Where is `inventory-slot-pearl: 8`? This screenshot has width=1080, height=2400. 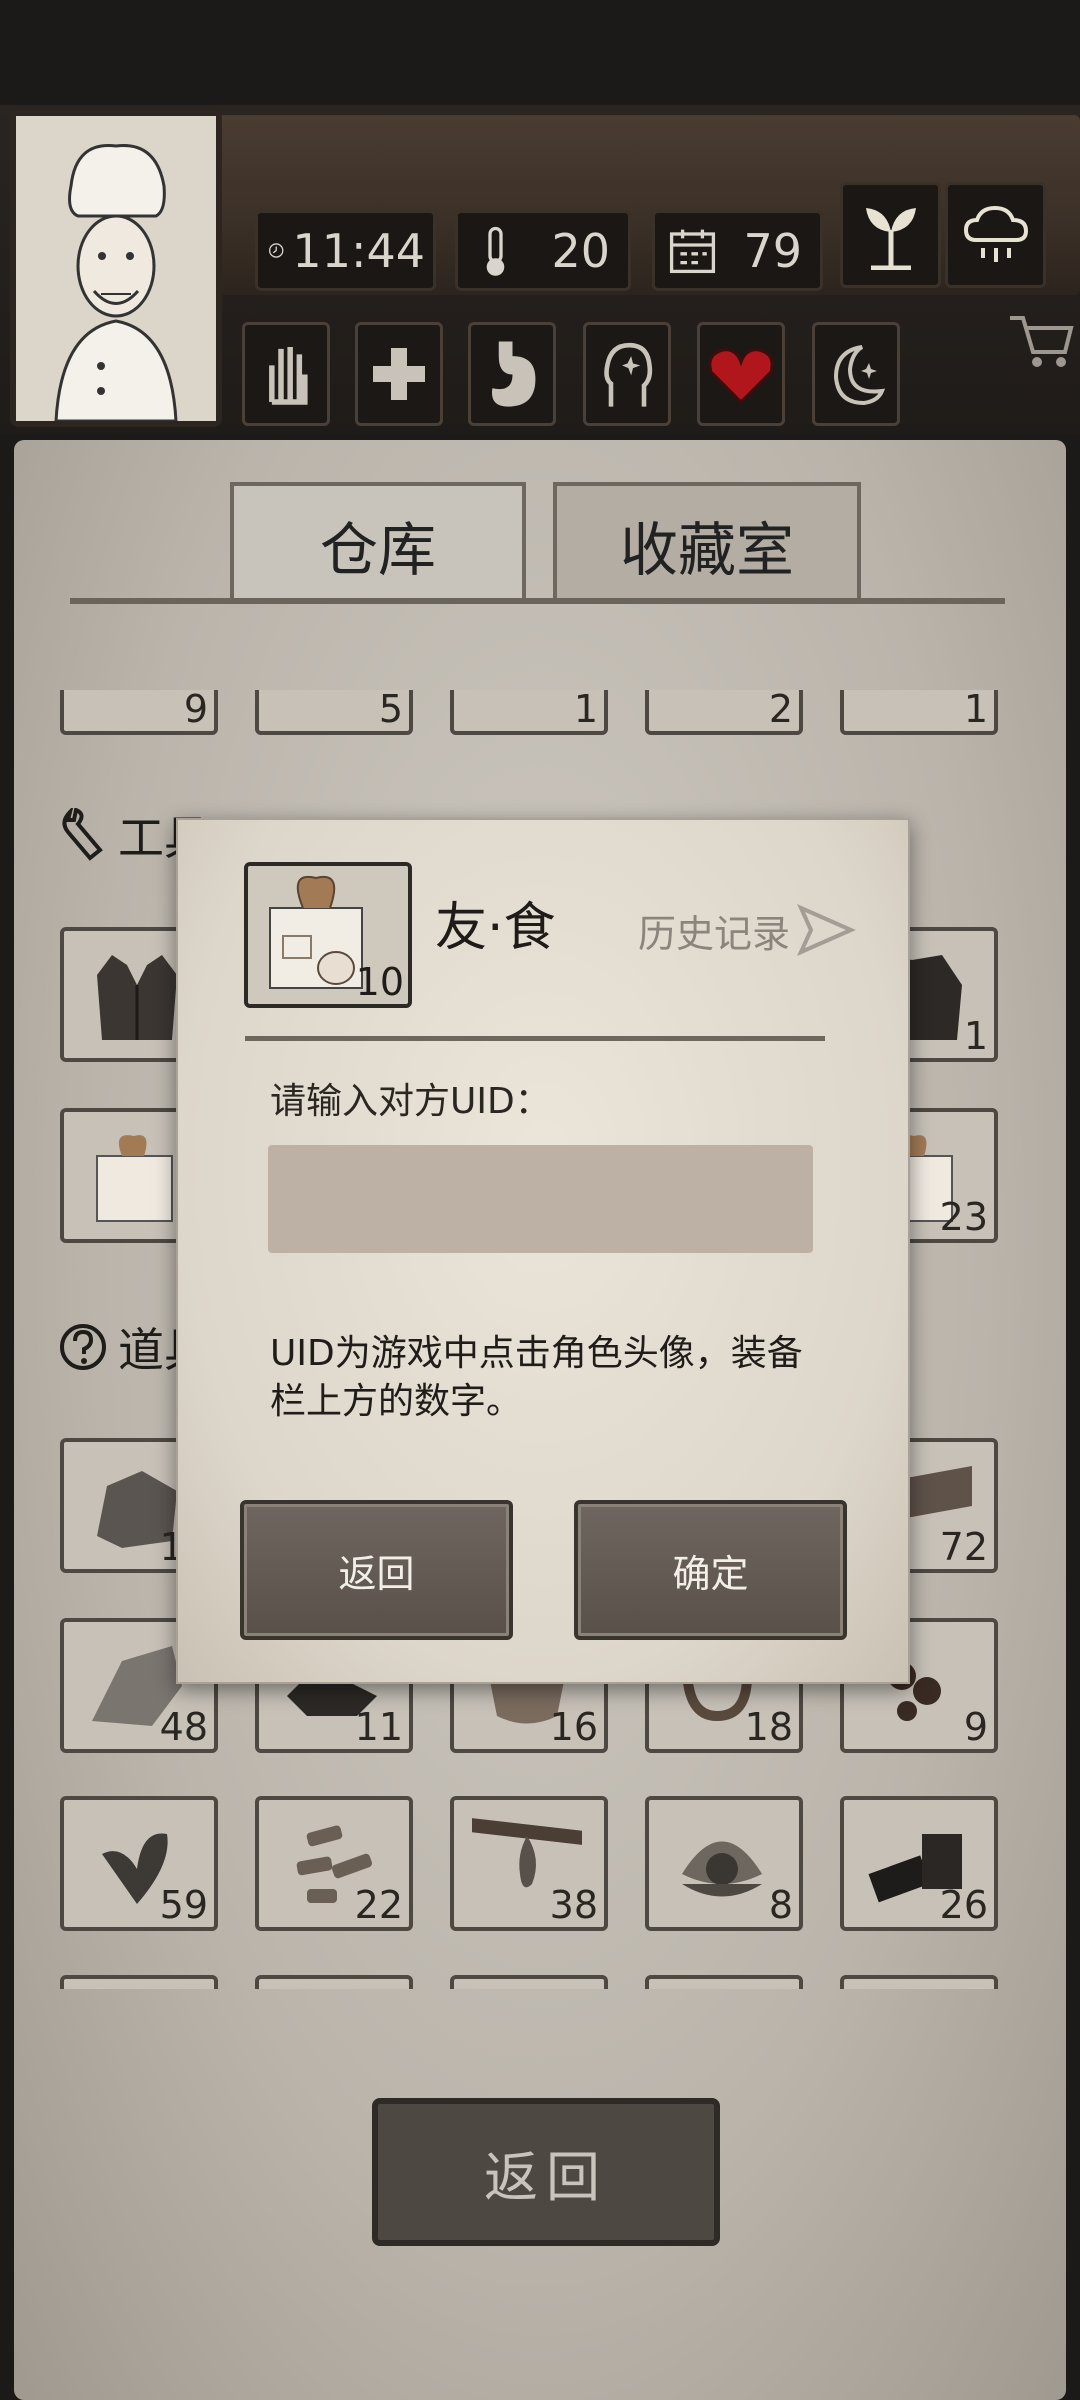 inventory-slot-pearl: 8 is located at coordinates (724, 1863).